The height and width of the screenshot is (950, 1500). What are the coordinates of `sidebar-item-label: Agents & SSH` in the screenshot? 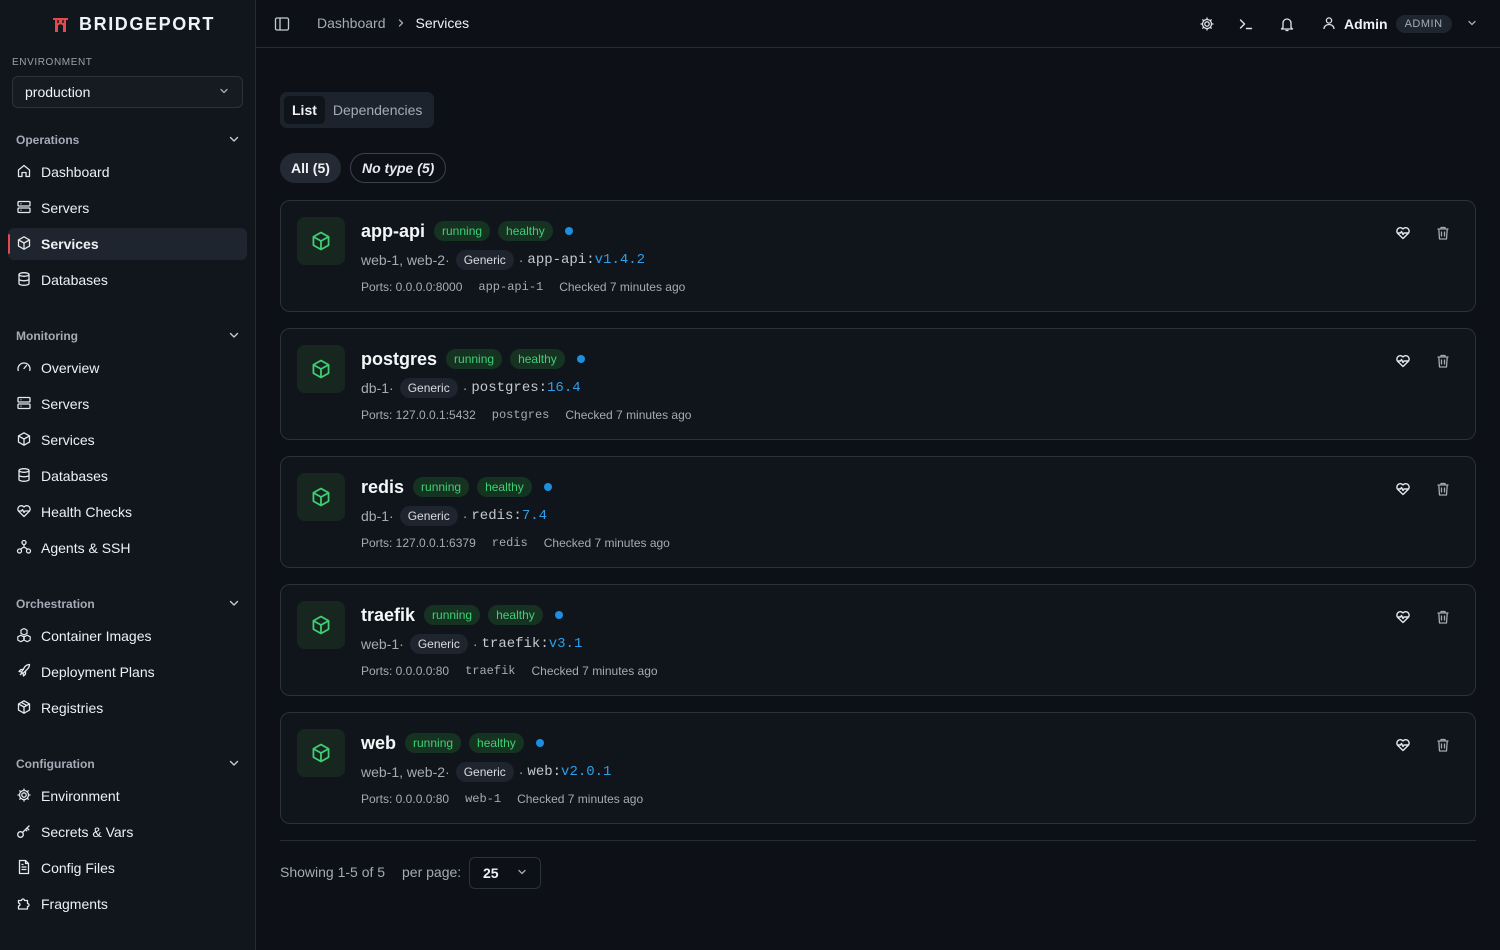 It's located at (86, 548).